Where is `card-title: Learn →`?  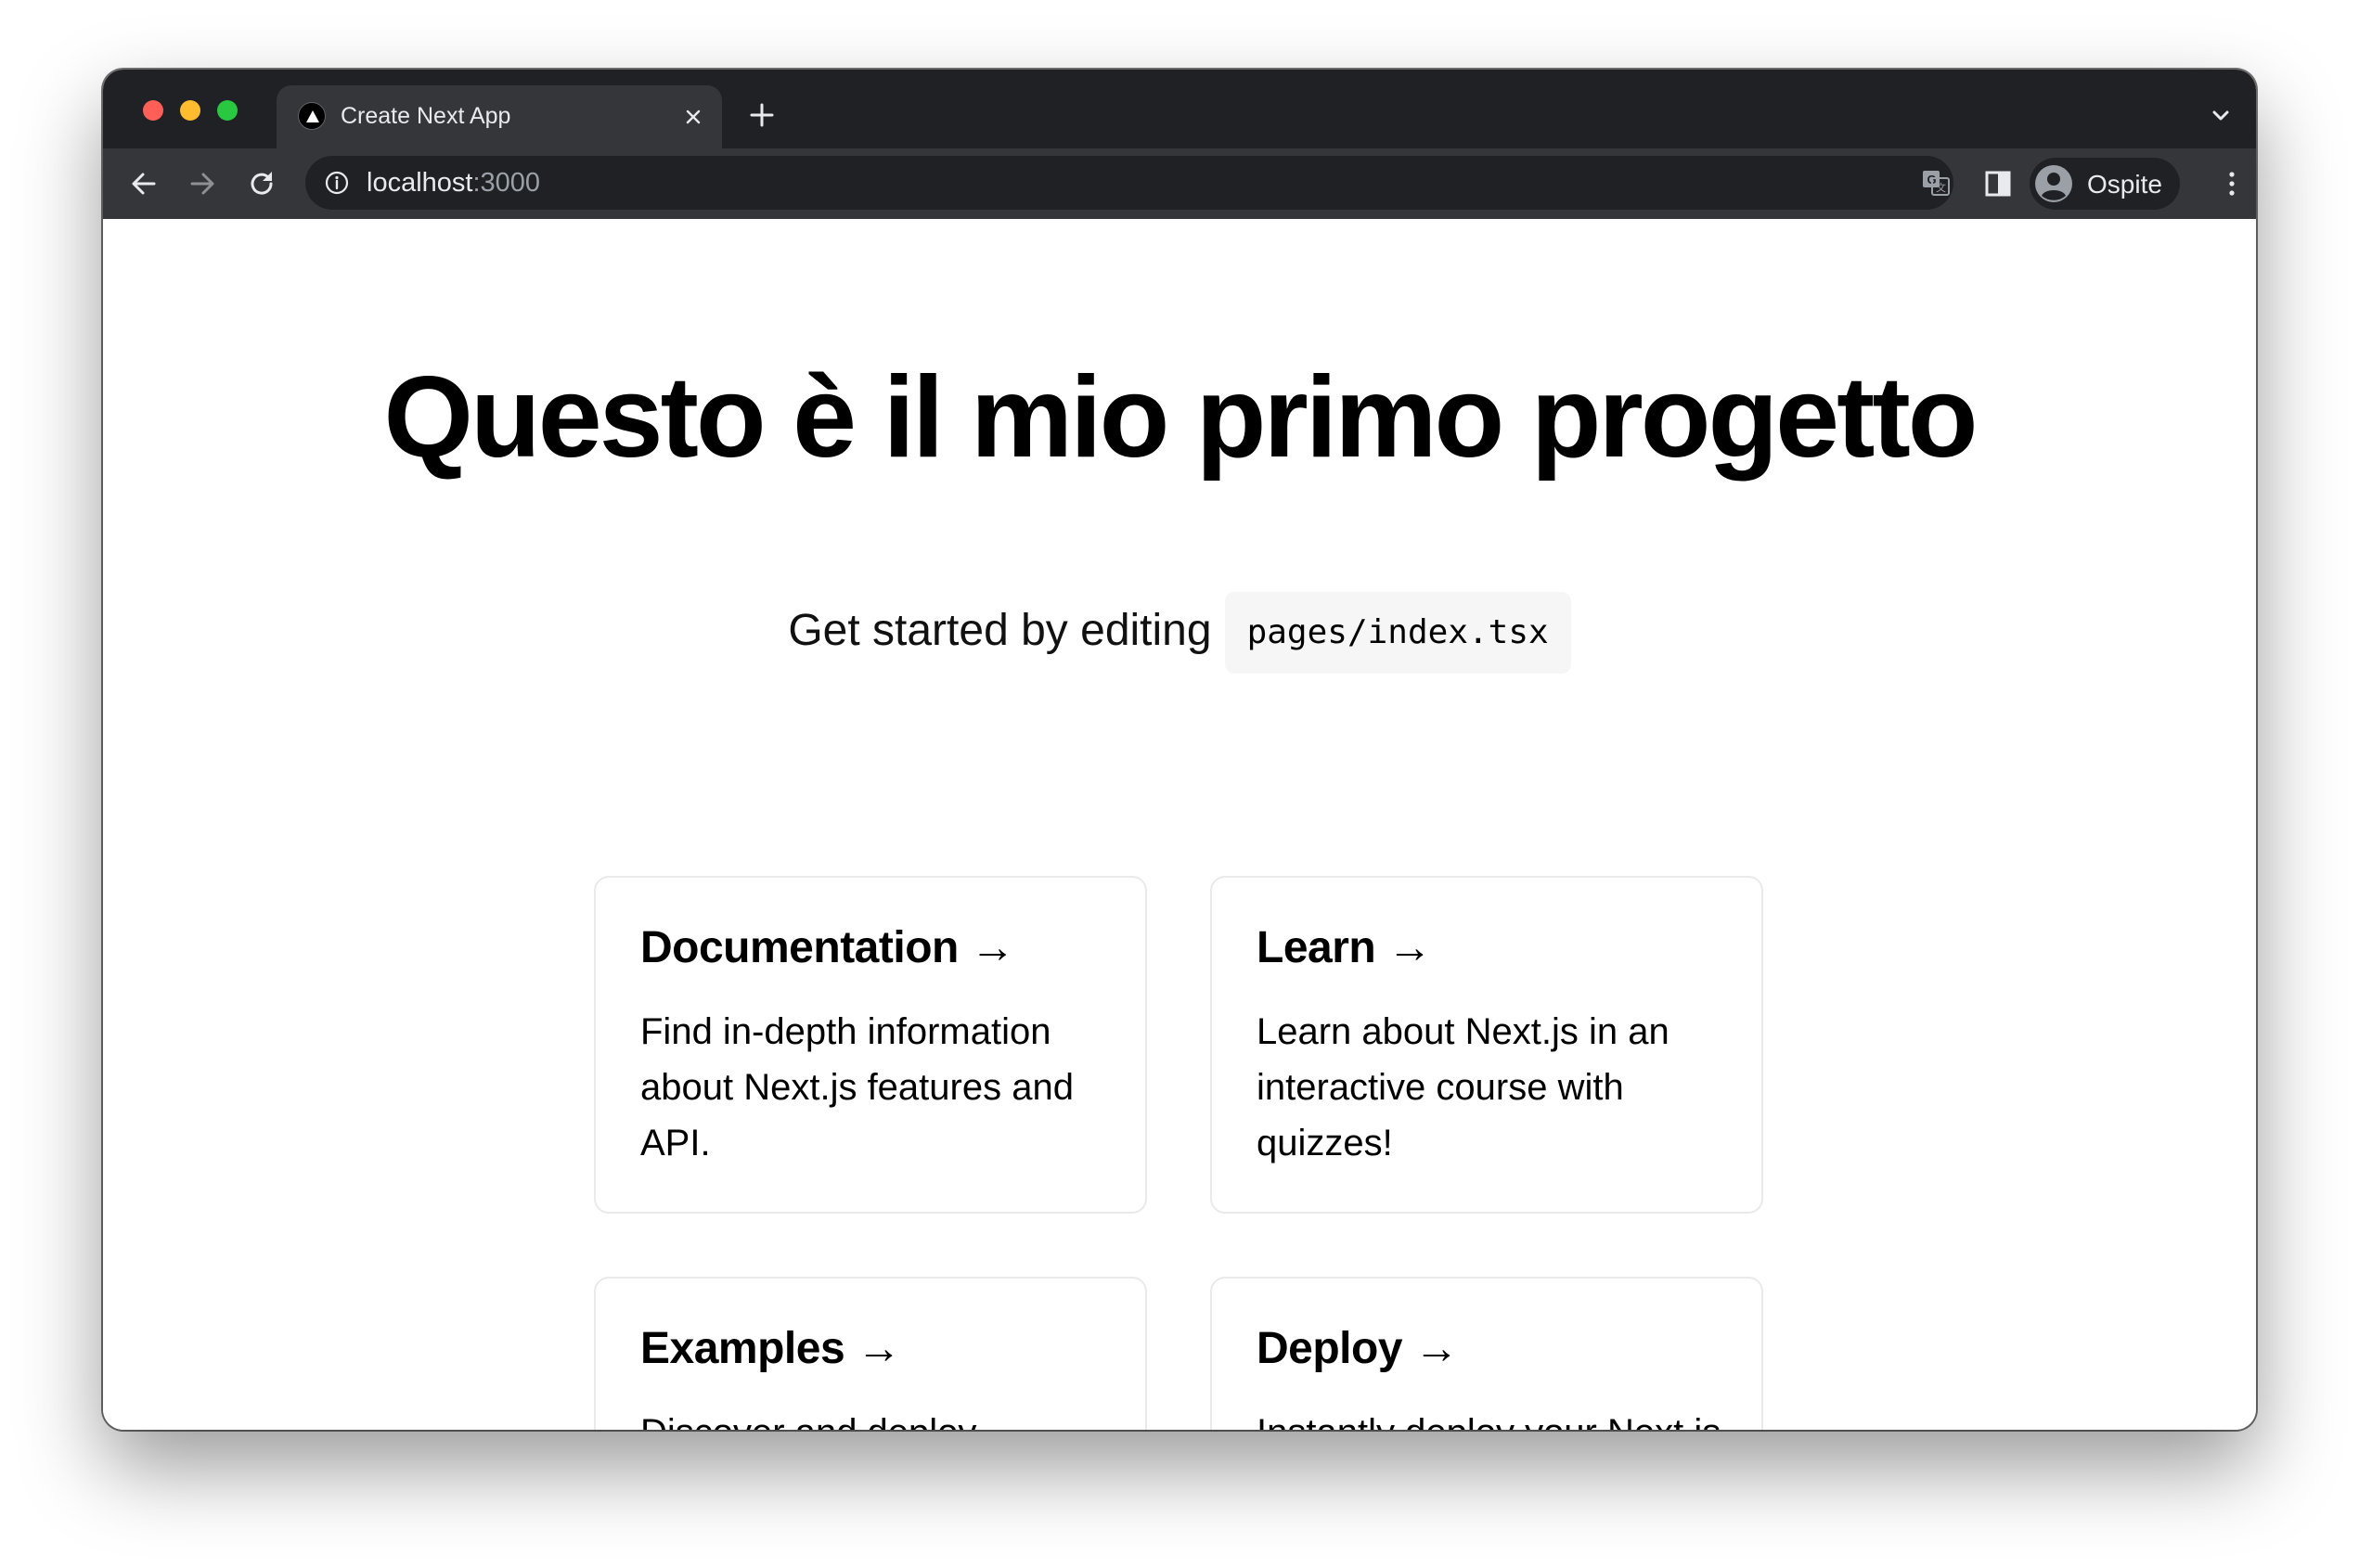
card-title: Learn → is located at coordinates (1344, 947).